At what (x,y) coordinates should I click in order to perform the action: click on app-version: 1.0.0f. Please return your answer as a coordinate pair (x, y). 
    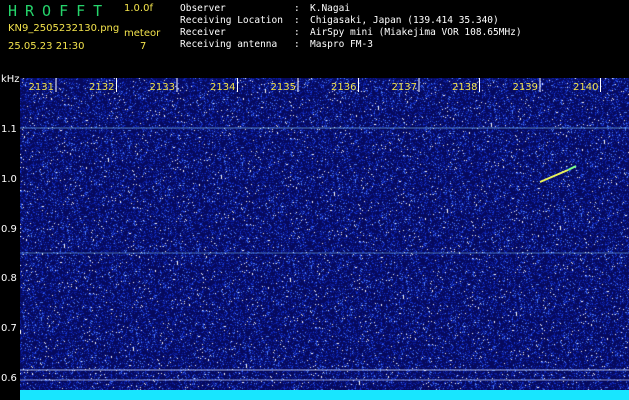
    Looking at the image, I should click on (138, 8).